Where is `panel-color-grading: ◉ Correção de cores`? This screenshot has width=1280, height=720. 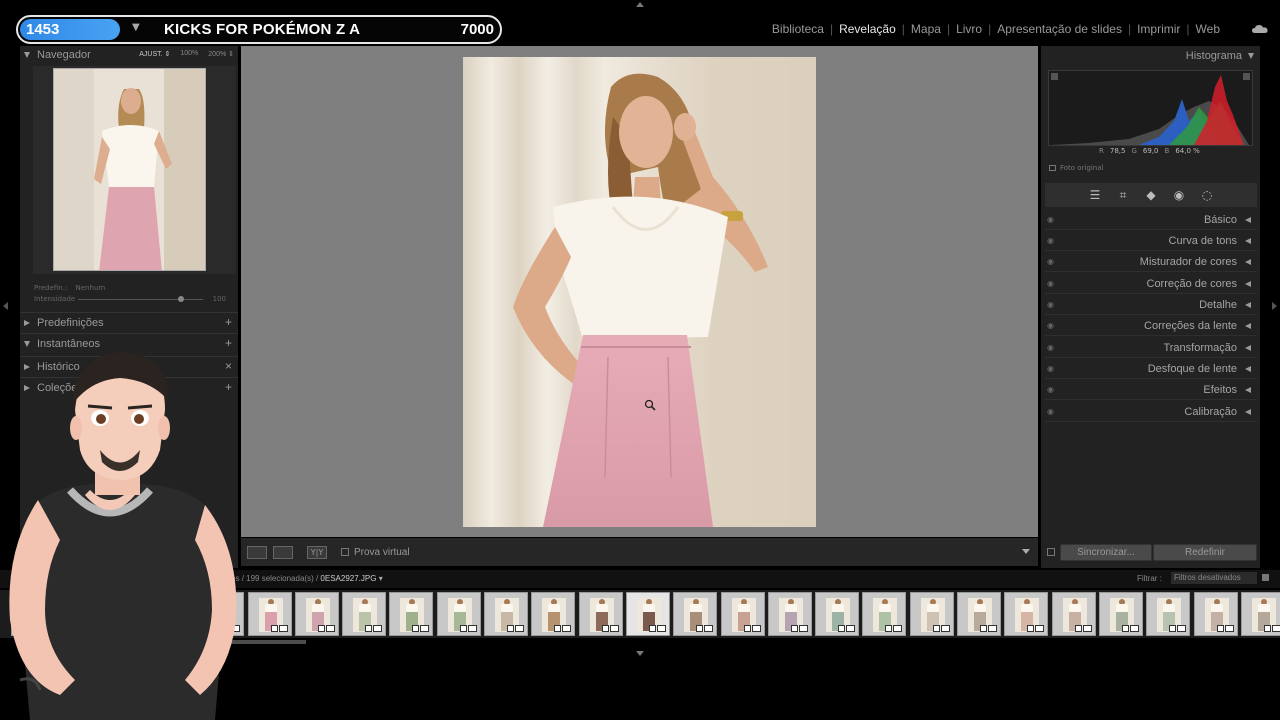
panel-color-grading: ◉ Correção de cores is located at coordinates (1151, 284).